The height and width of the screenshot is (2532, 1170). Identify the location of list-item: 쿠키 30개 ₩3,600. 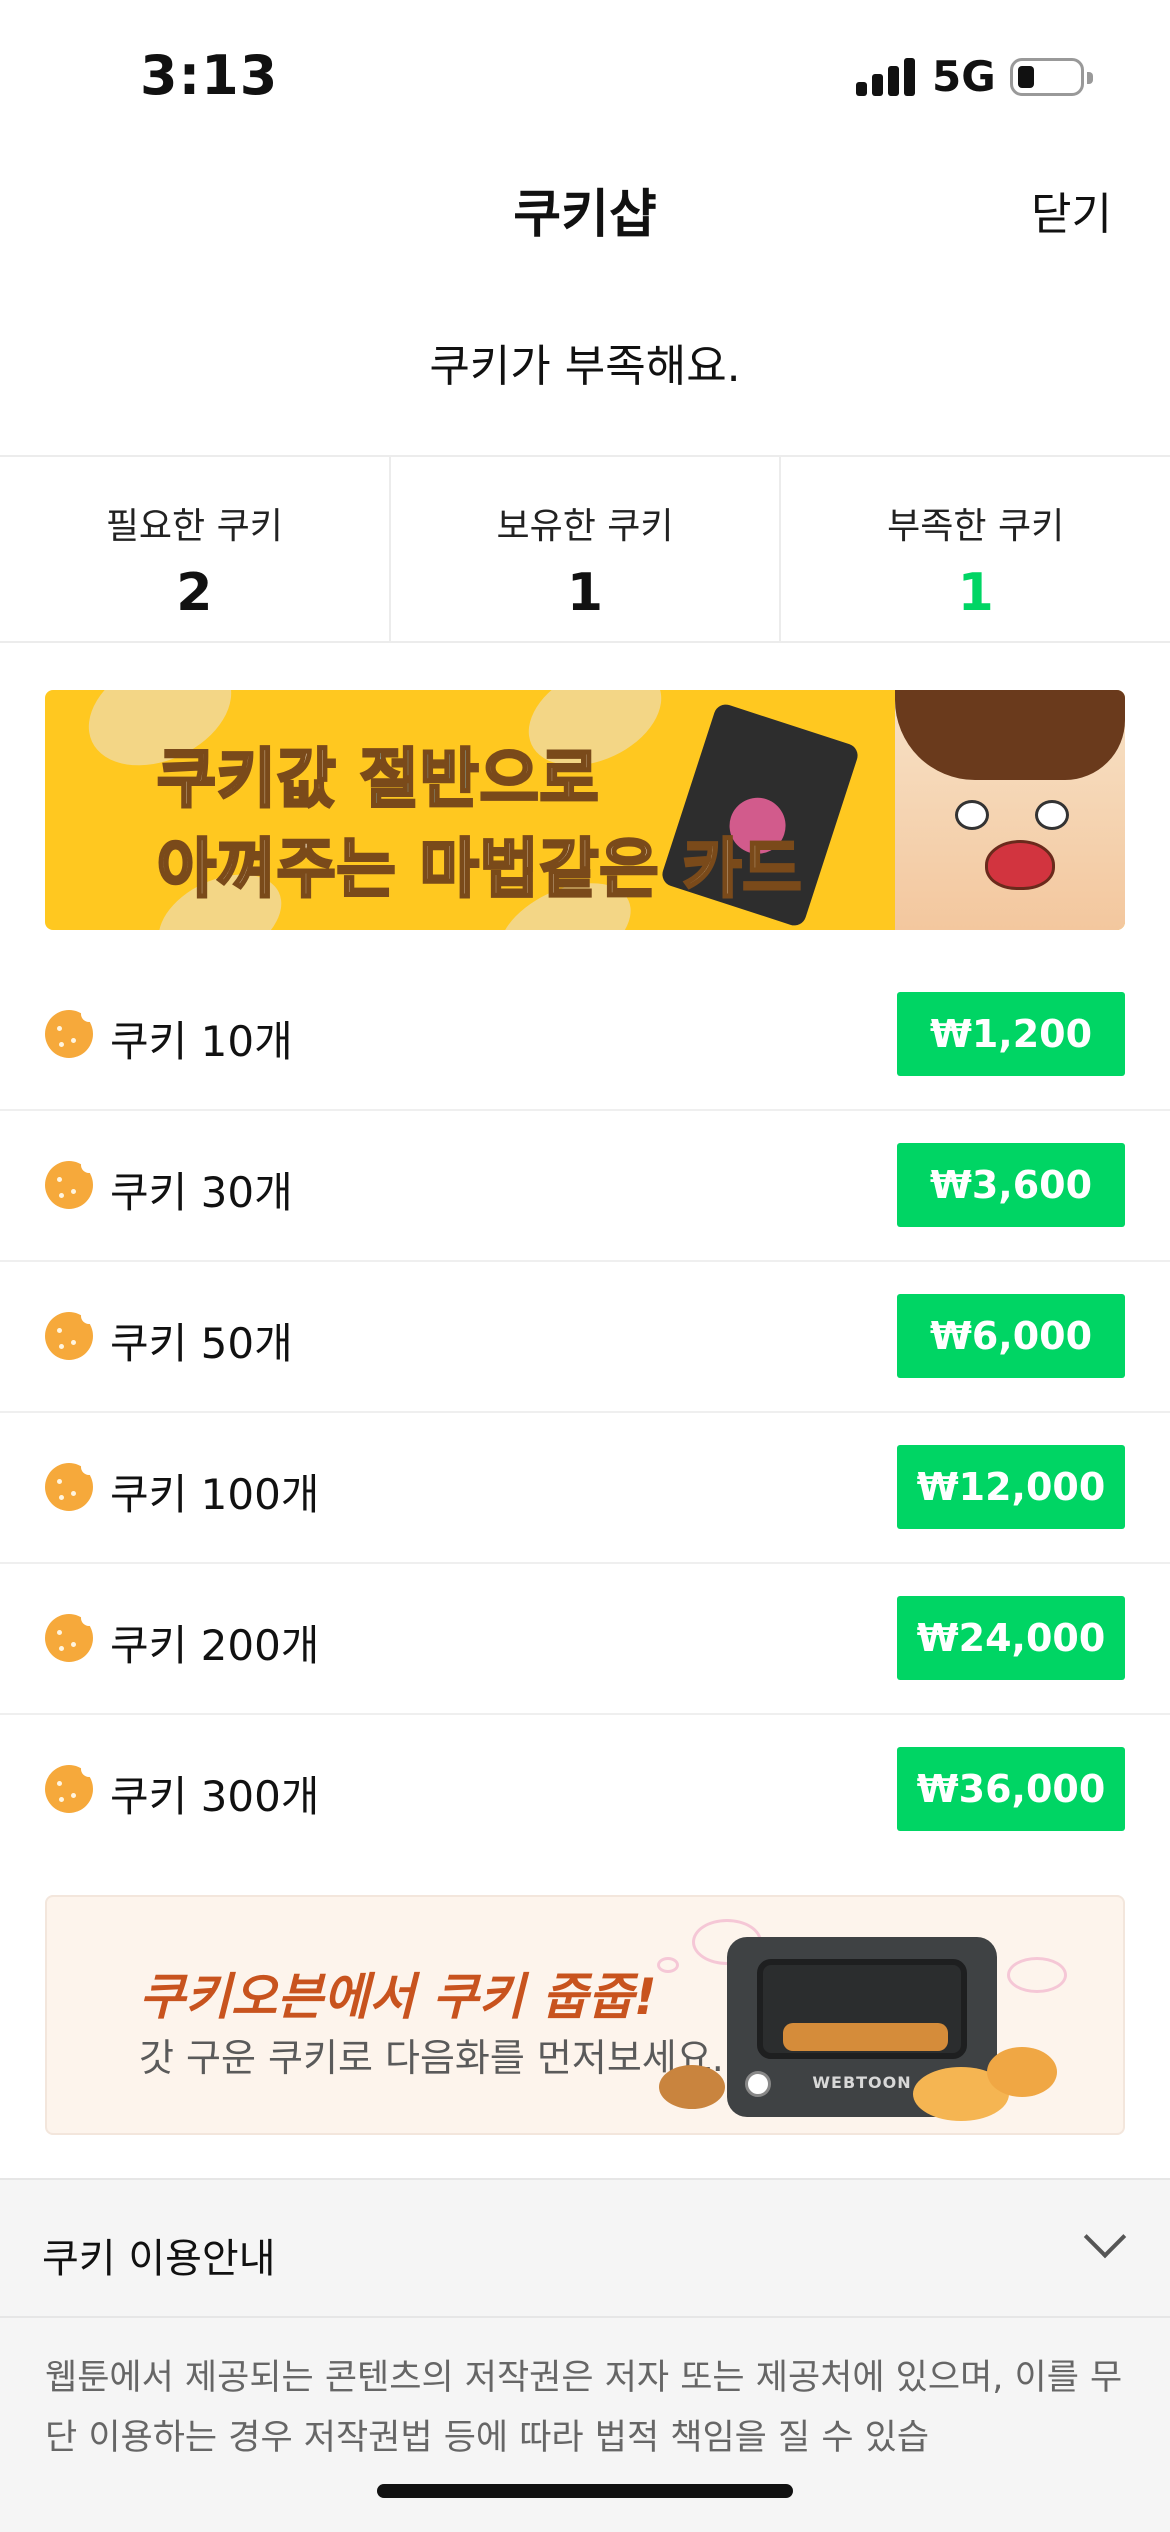
(585, 1186).